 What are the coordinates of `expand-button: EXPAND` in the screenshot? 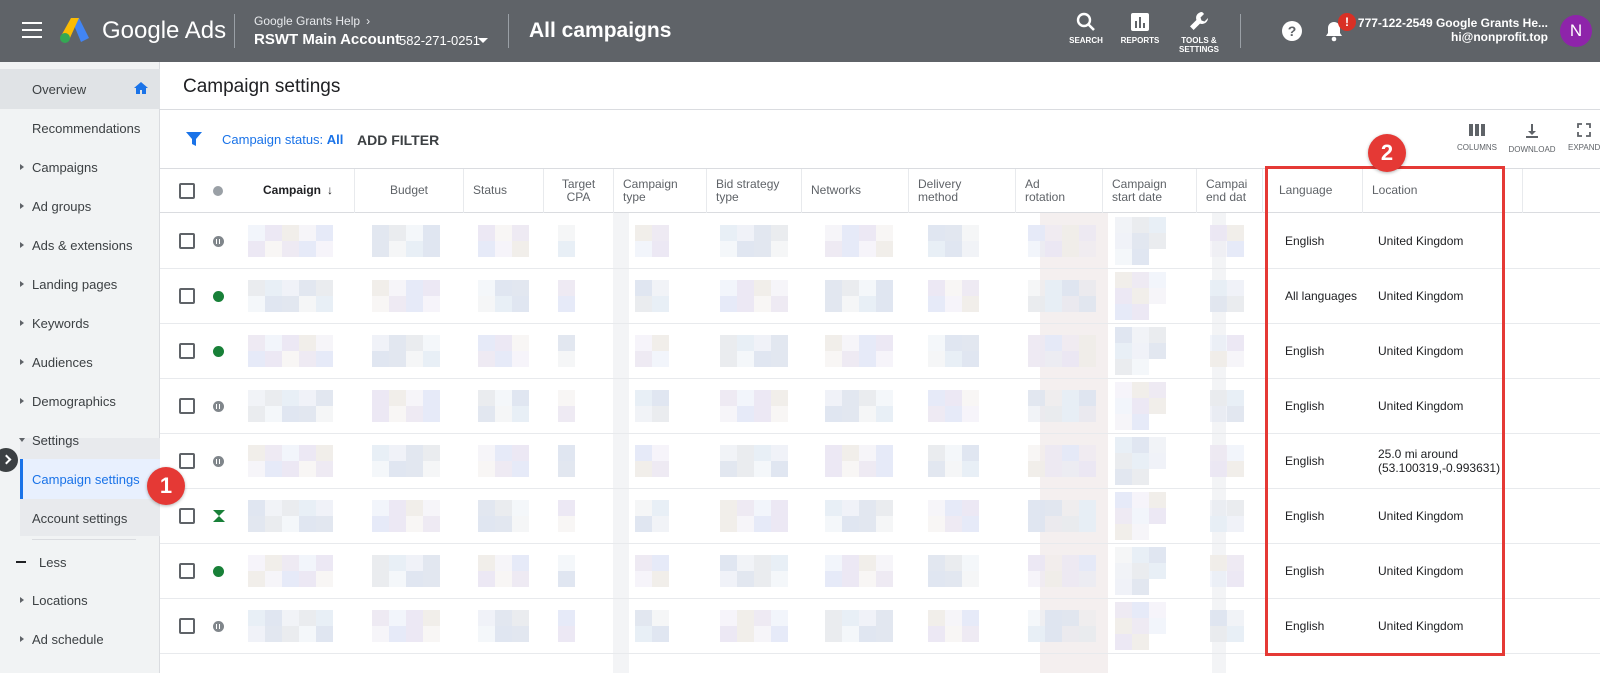 It's located at (1584, 137).